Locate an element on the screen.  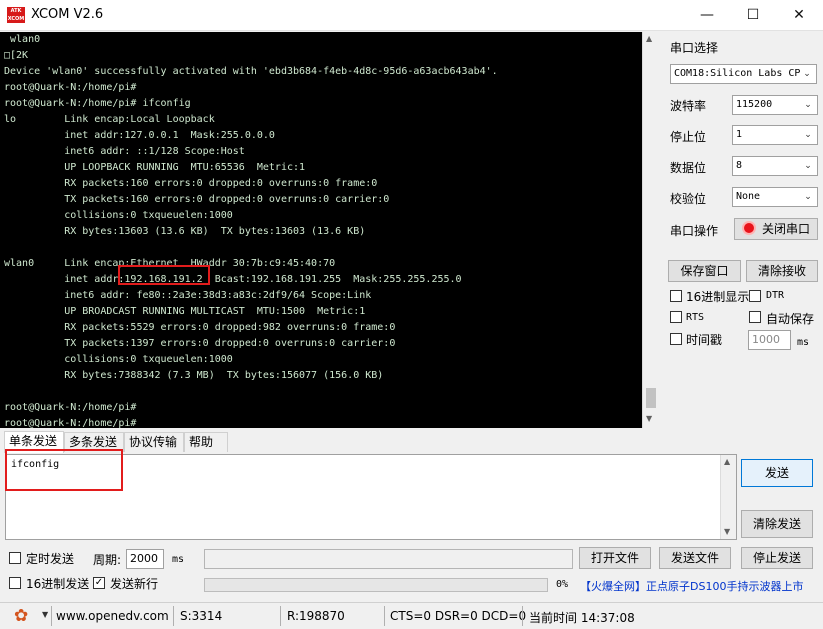
close-port-label: 关闭串口 is located at coordinates (785, 229).